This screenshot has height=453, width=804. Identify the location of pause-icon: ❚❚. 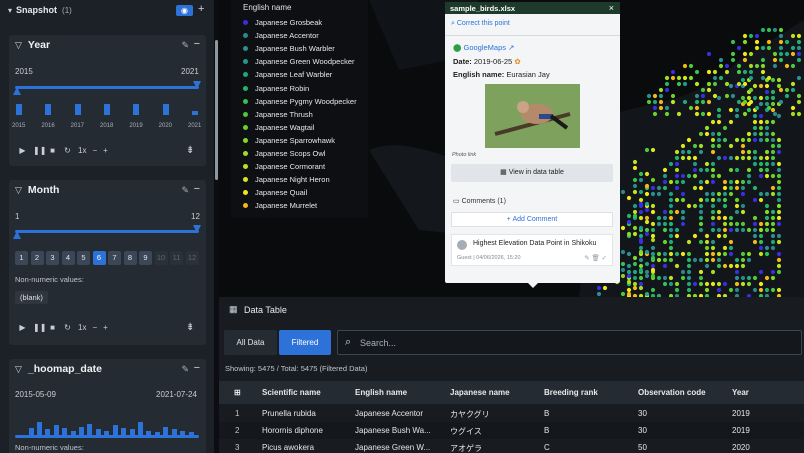
(39, 327).